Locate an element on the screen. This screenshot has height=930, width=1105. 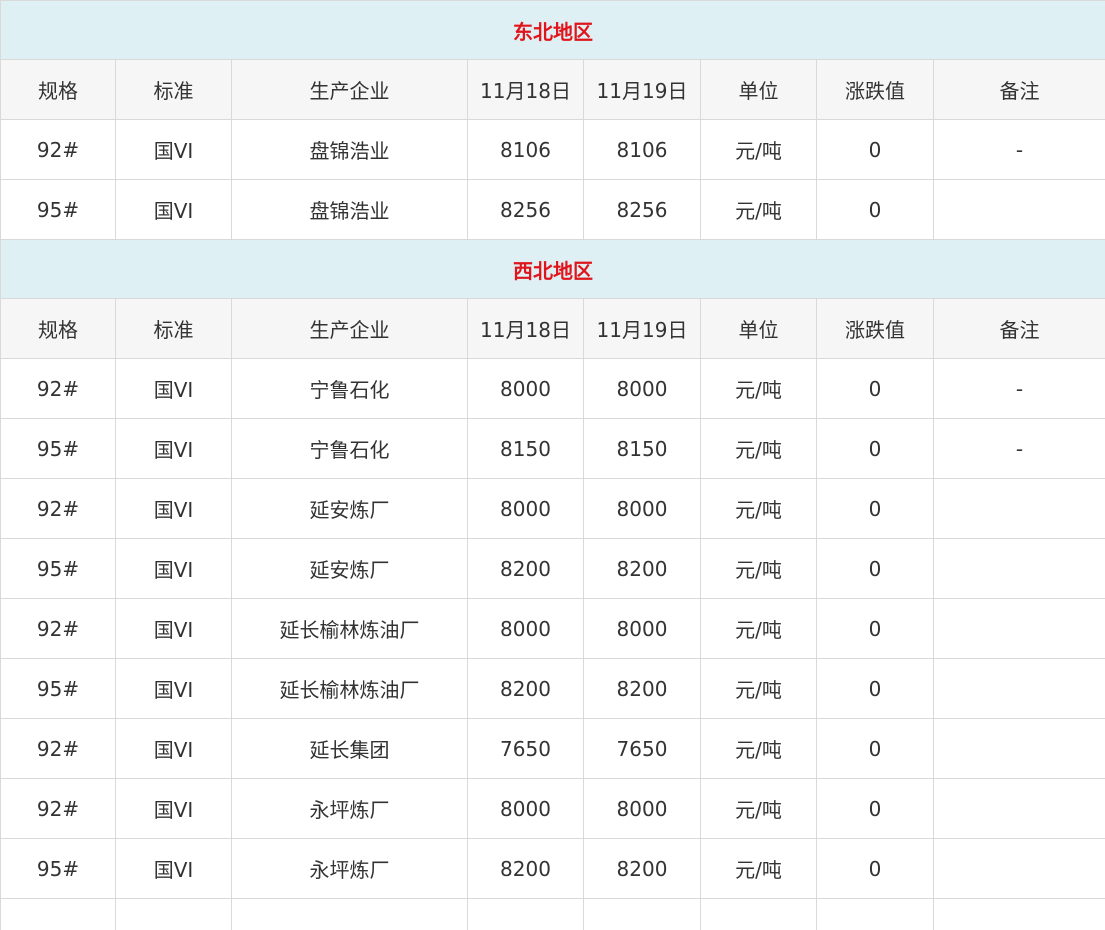
cell-producer: 延安炼厂 is located at coordinates (349, 508).